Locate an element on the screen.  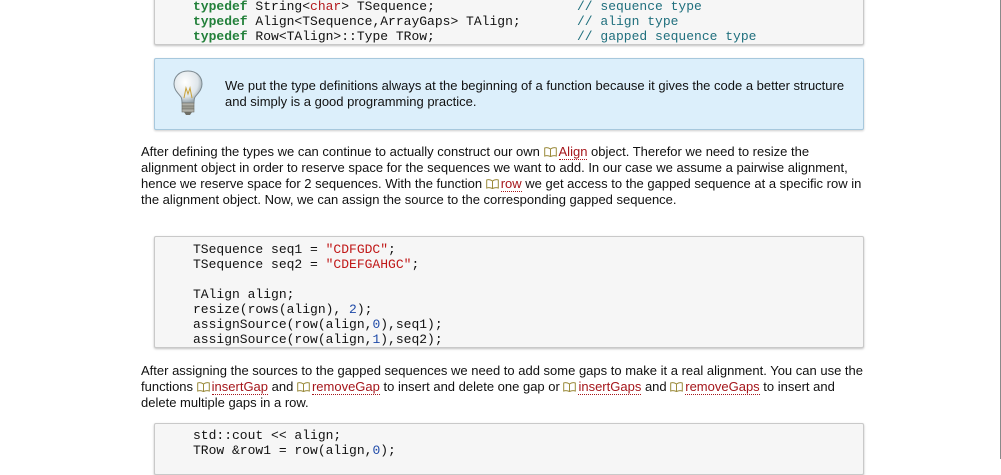
link-remove-gaps: removeGaps is located at coordinates (722, 387).